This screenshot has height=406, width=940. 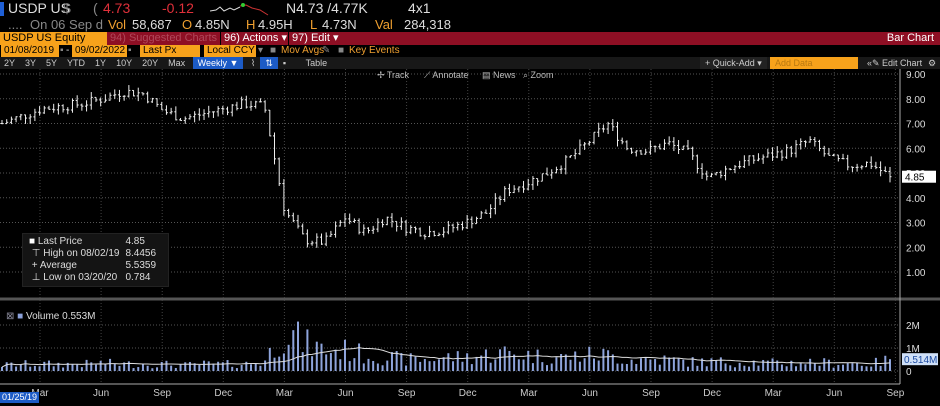 What do you see at coordinates (53, 38) in the screenshot?
I see `security-field: USDP US Equity` at bounding box center [53, 38].